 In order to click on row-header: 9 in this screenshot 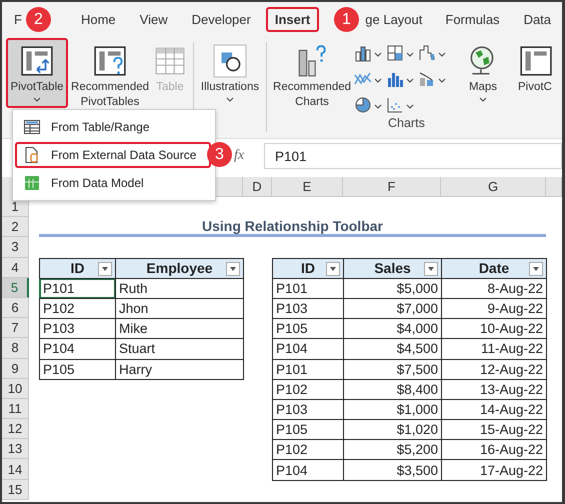, I will do `click(15, 368)`.